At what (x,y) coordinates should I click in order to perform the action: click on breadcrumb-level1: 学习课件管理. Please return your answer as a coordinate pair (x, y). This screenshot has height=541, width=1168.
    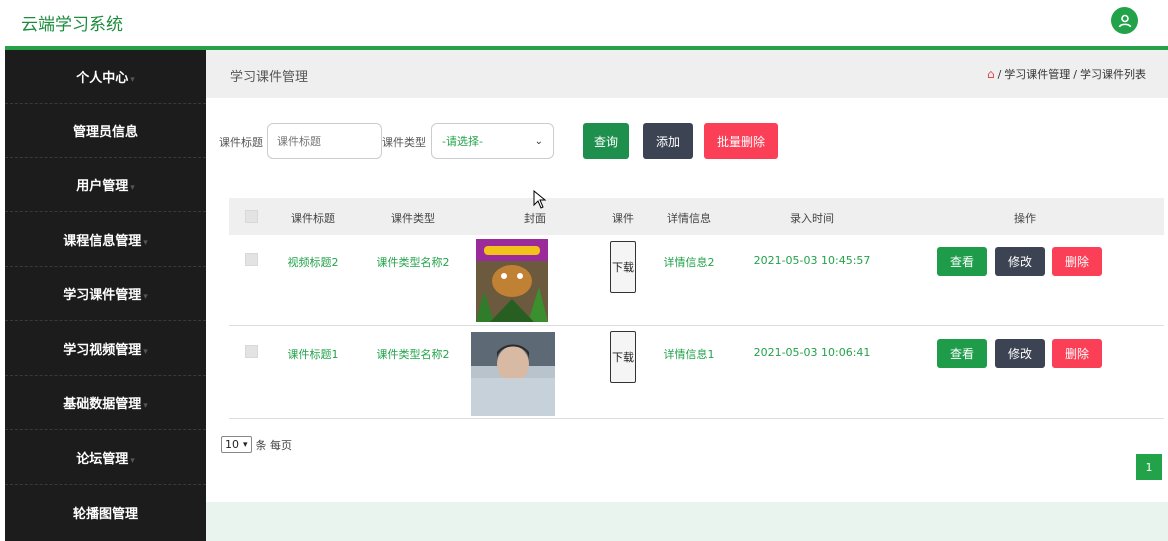
    Looking at the image, I should click on (1037, 74).